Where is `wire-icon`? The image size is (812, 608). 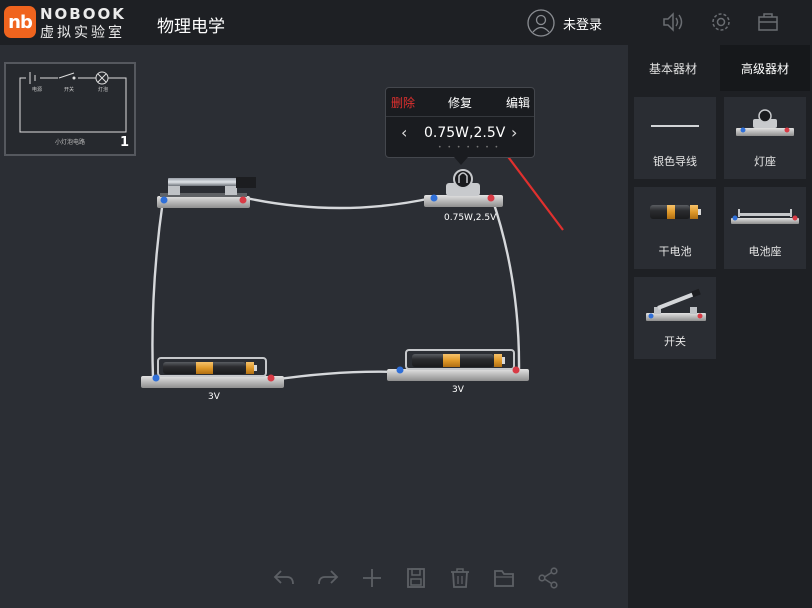 wire-icon is located at coordinates (675, 126).